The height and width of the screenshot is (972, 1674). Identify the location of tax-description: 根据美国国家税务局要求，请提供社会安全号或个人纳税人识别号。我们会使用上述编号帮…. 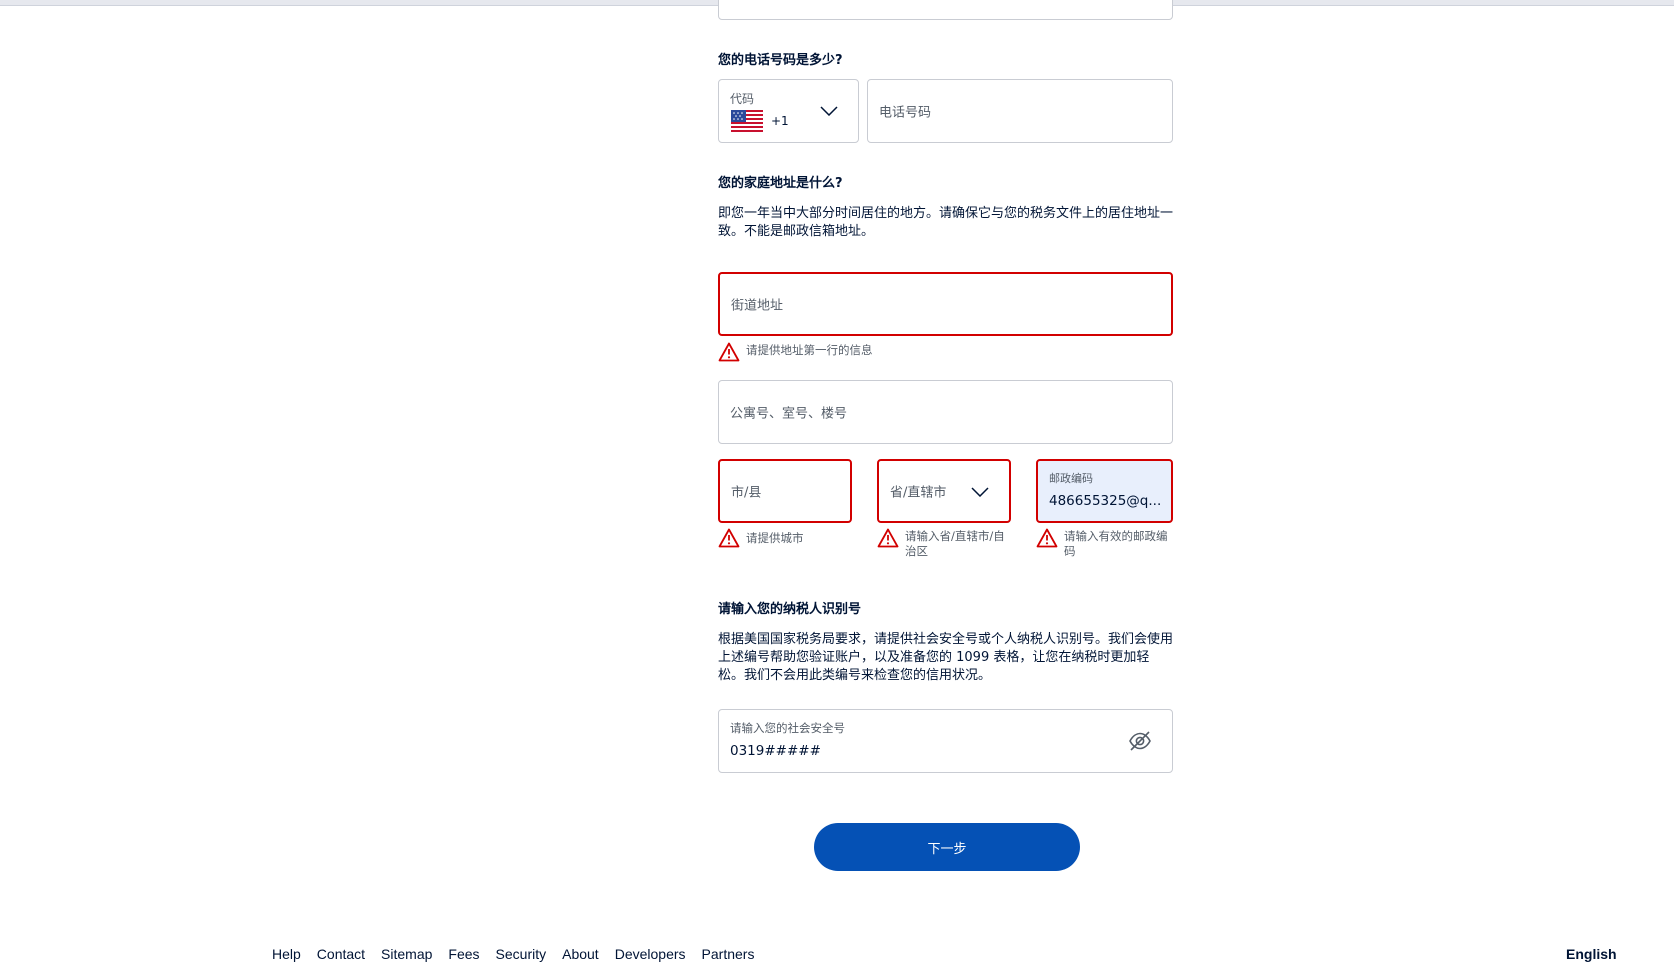
(946, 657).